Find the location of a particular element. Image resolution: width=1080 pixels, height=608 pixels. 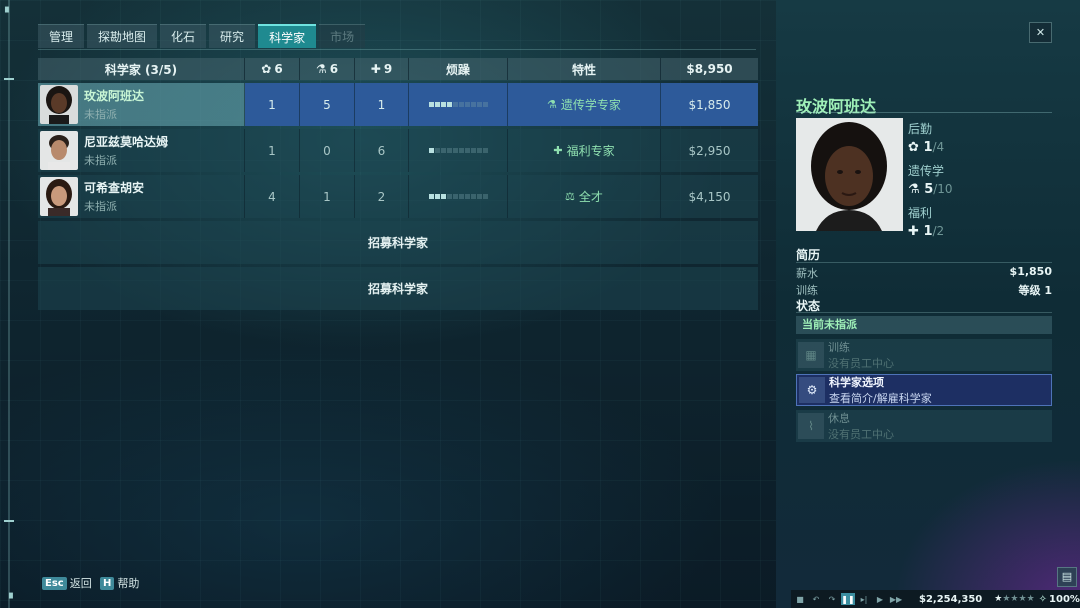

scientist-portrait is located at coordinates (59, 150).